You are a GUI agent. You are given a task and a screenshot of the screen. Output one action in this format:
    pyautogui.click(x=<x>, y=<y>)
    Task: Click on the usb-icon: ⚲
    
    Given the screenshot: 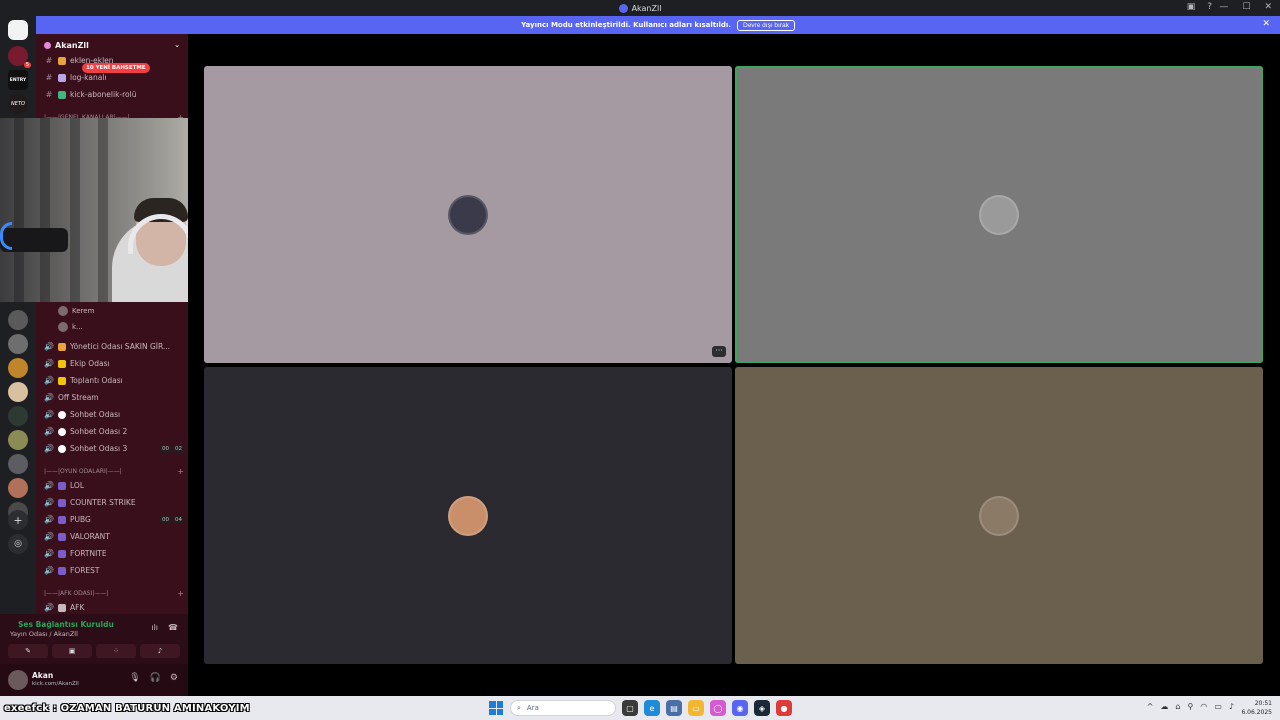 What is the action you would take?
    pyautogui.click(x=1190, y=706)
    